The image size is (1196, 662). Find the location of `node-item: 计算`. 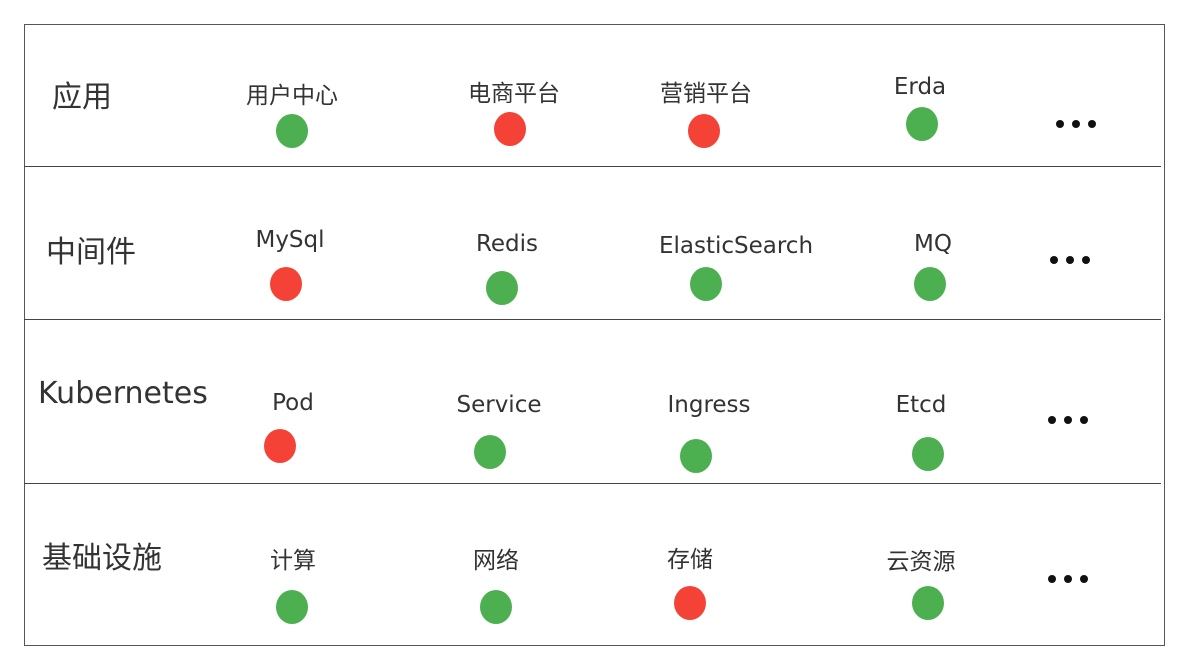

node-item: 计算 is located at coordinates (293, 558).